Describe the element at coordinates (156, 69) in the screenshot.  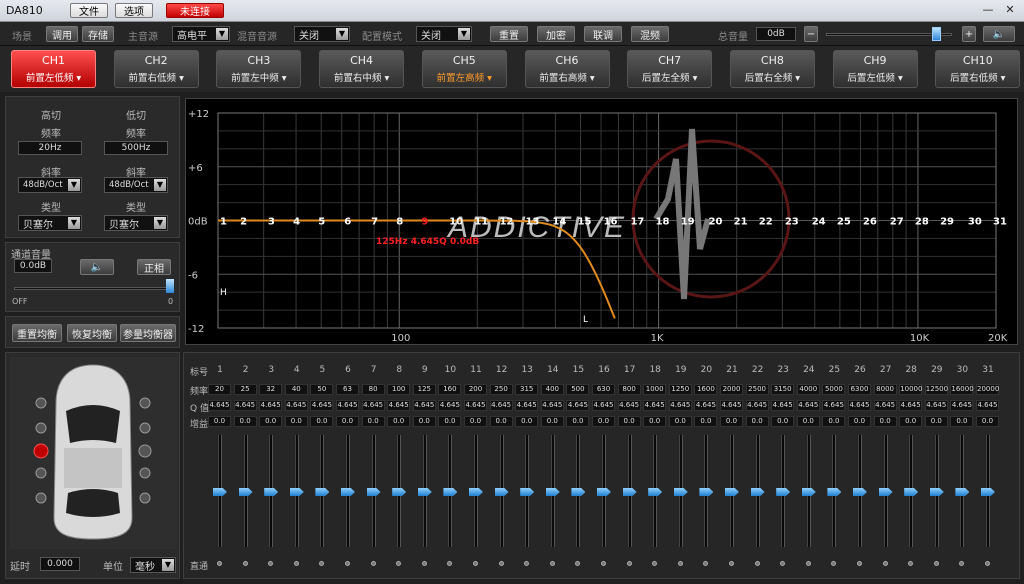
I see `channel-tab-2: CH2 前置右低频 ▾` at that location.